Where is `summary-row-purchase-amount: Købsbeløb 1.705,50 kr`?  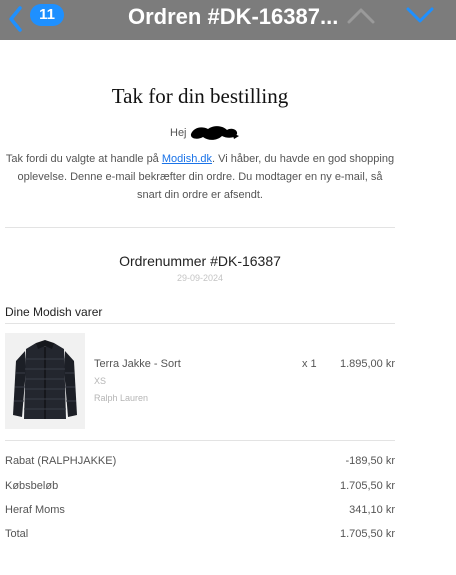
summary-row-purchase-amount: Købsbeløb 1.705,50 kr is located at coordinates (200, 488).